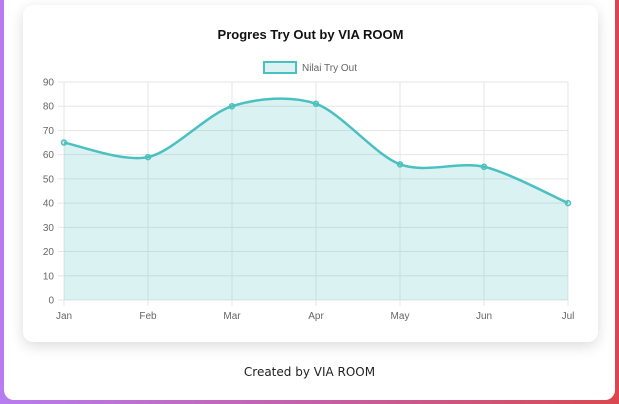 The height and width of the screenshot is (404, 619). I want to click on x-tick-label: May, so click(400, 316).